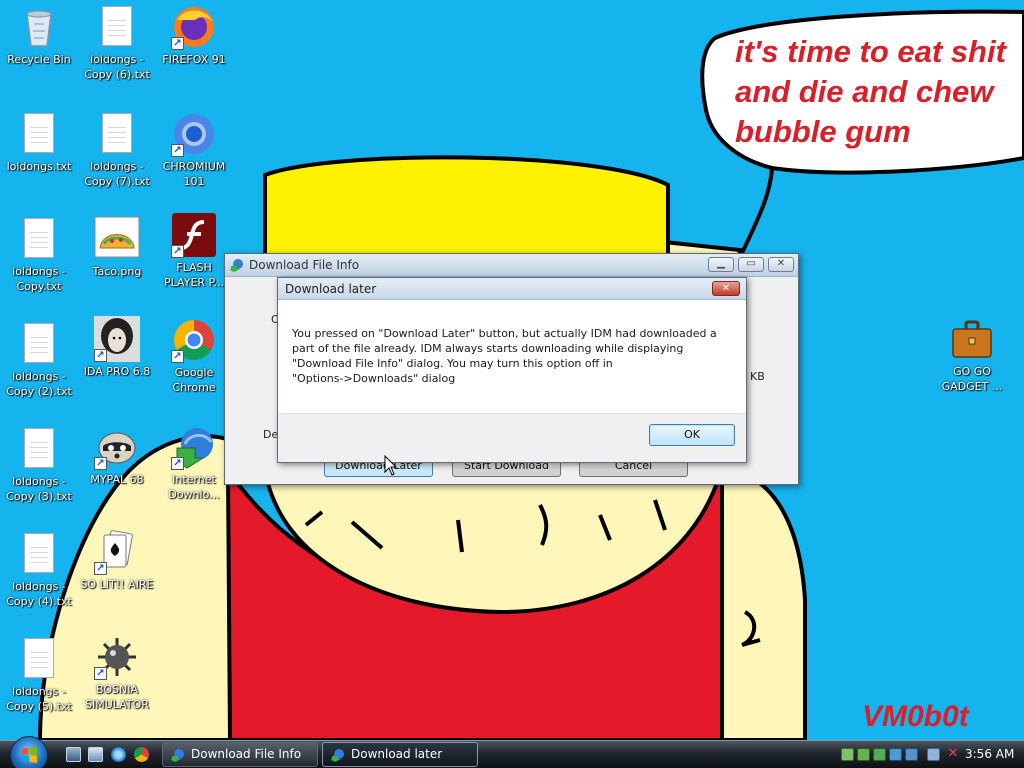 The width and height of the screenshot is (1024, 768). Describe the element at coordinates (989, 754) in the screenshot. I see `taskbar-clock: 3:56 AM` at that location.